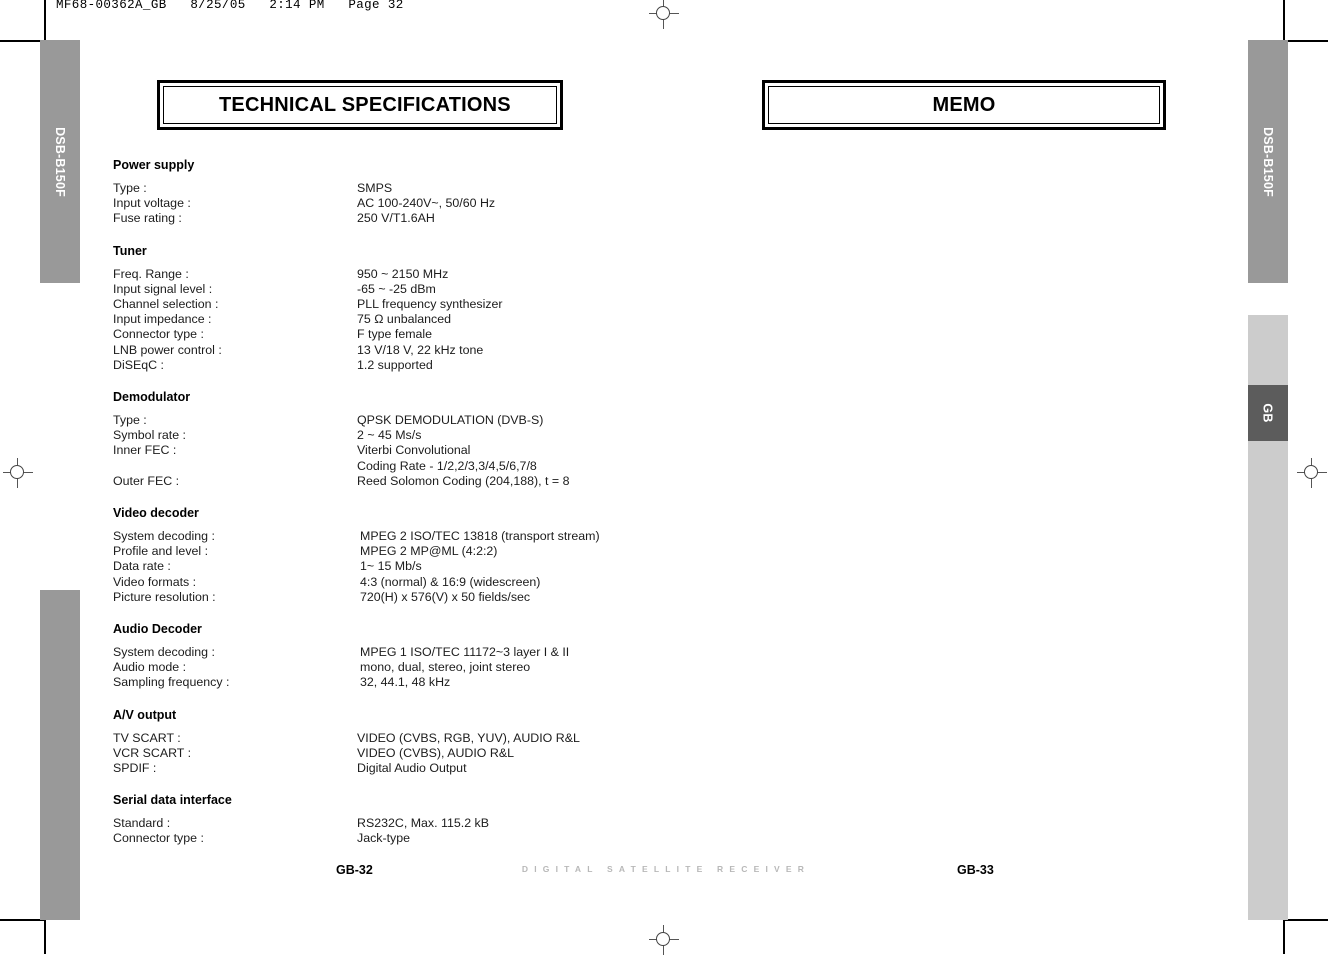  Describe the element at coordinates (465, 652) in the screenshot. I see `spec-value: MPEG 1 ISO/TEC 11172~3 layer I & II` at that location.